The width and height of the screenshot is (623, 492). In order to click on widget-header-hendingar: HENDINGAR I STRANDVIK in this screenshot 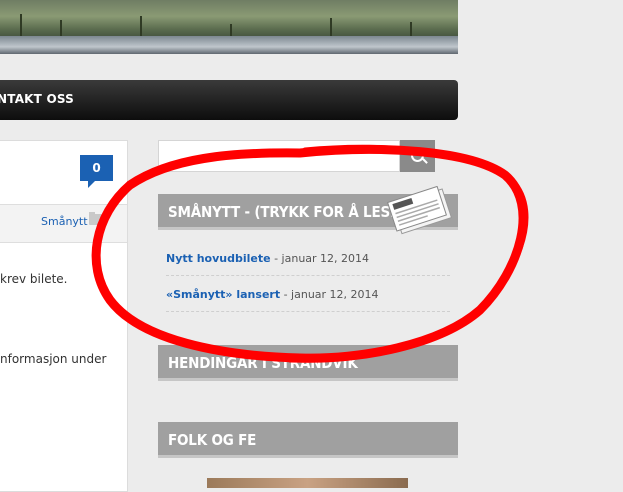, I will do `click(308, 363)`.